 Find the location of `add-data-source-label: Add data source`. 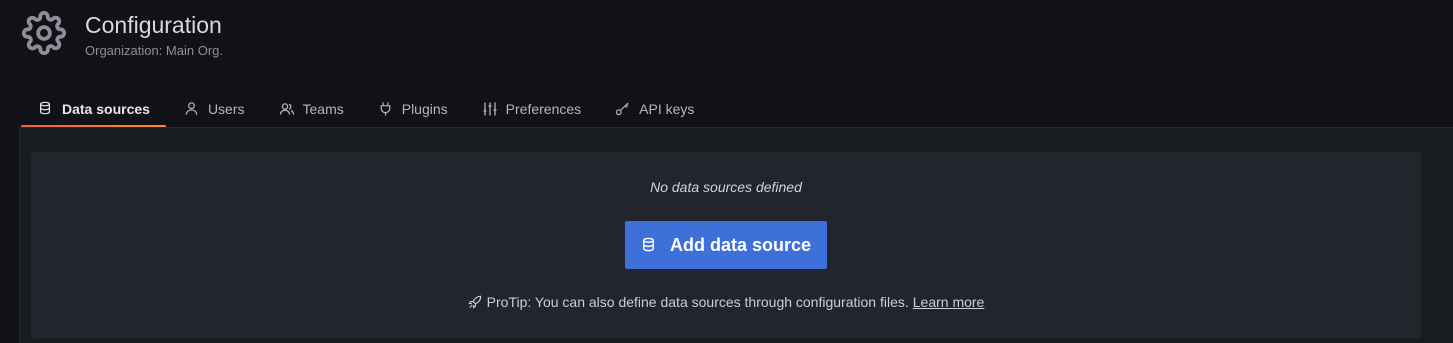

add-data-source-label: Add data source is located at coordinates (740, 244).